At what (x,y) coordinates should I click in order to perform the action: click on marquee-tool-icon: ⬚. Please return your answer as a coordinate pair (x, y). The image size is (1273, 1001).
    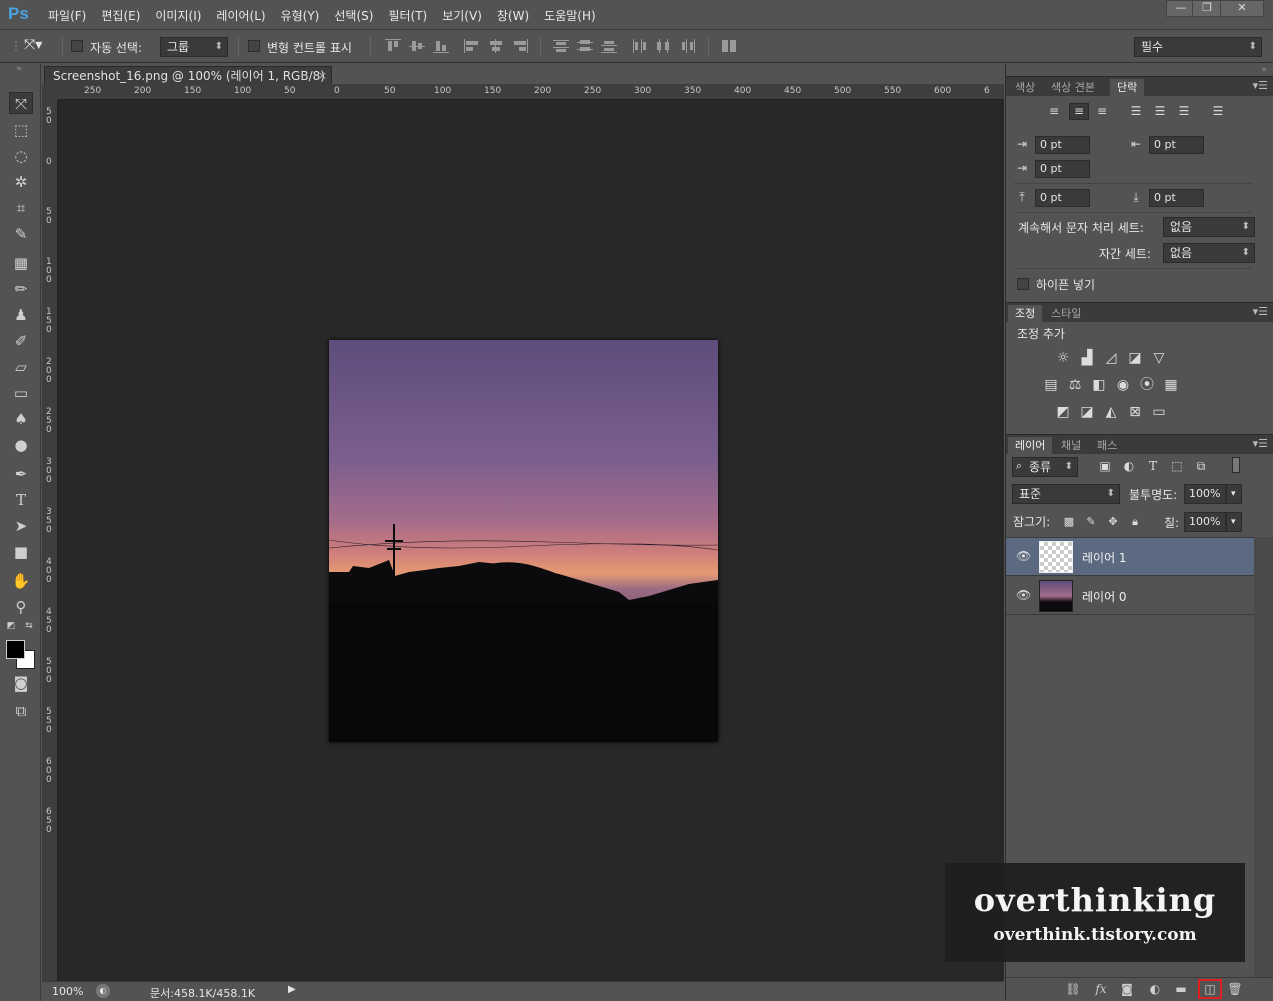
    Looking at the image, I should click on (21, 130).